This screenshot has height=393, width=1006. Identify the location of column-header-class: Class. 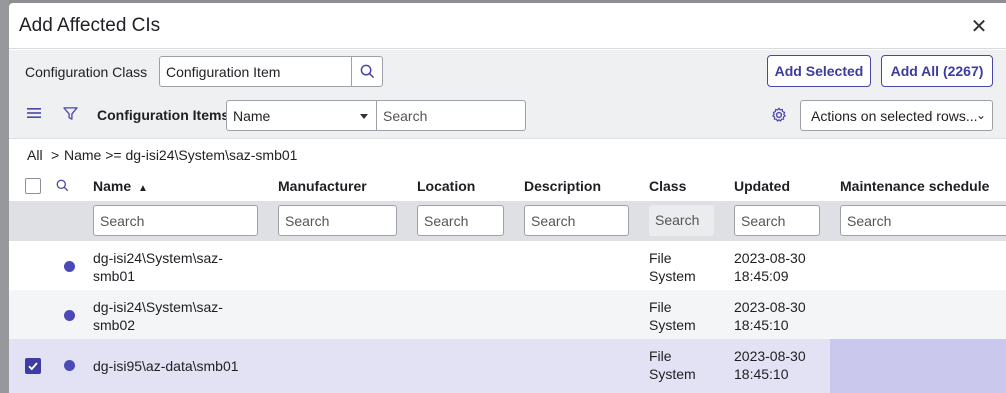
(667, 186).